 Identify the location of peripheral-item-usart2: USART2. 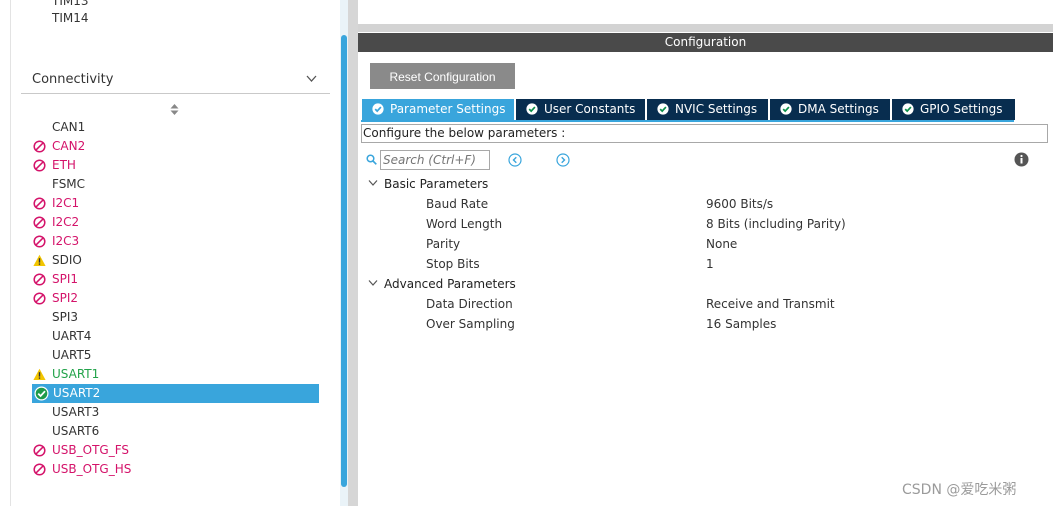
(175, 393).